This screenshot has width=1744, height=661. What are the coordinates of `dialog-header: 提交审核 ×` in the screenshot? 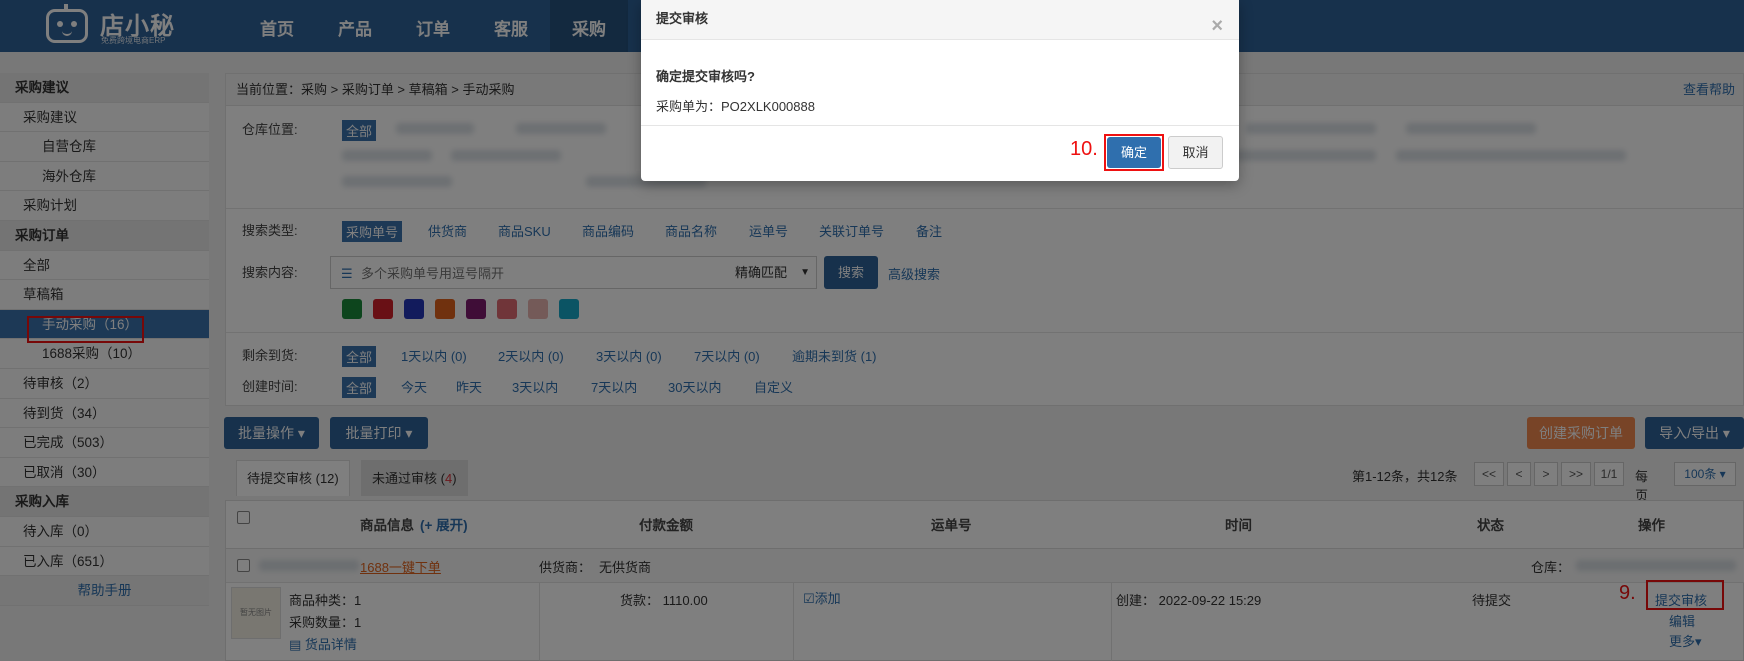 It's located at (940, 20).